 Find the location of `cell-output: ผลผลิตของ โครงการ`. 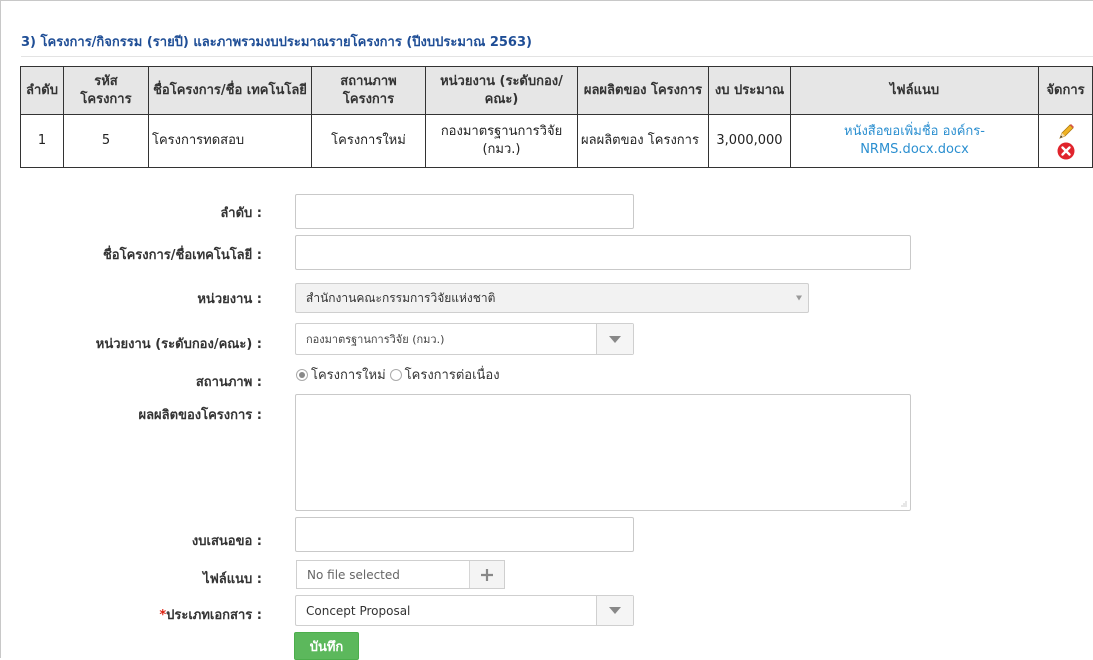

cell-output: ผลผลิตของ โครงการ is located at coordinates (643, 141).